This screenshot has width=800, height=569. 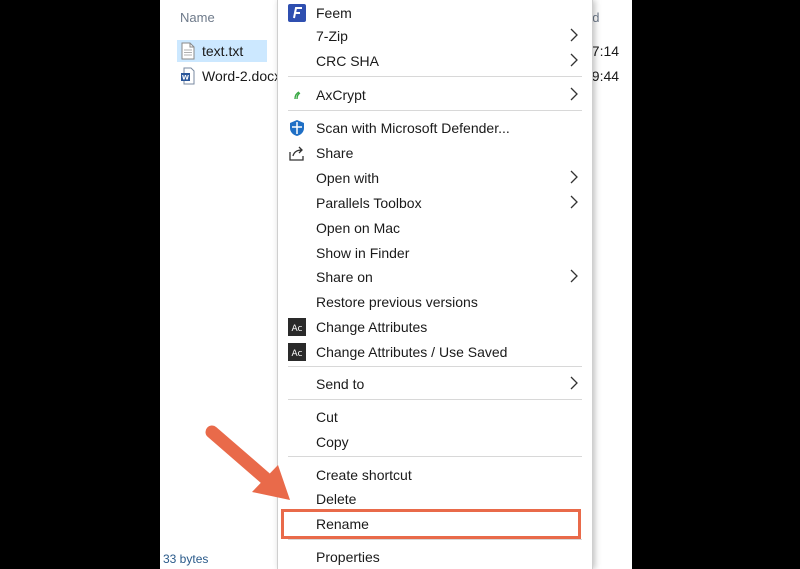 I want to click on svg-text: W, so click(x=185, y=78).